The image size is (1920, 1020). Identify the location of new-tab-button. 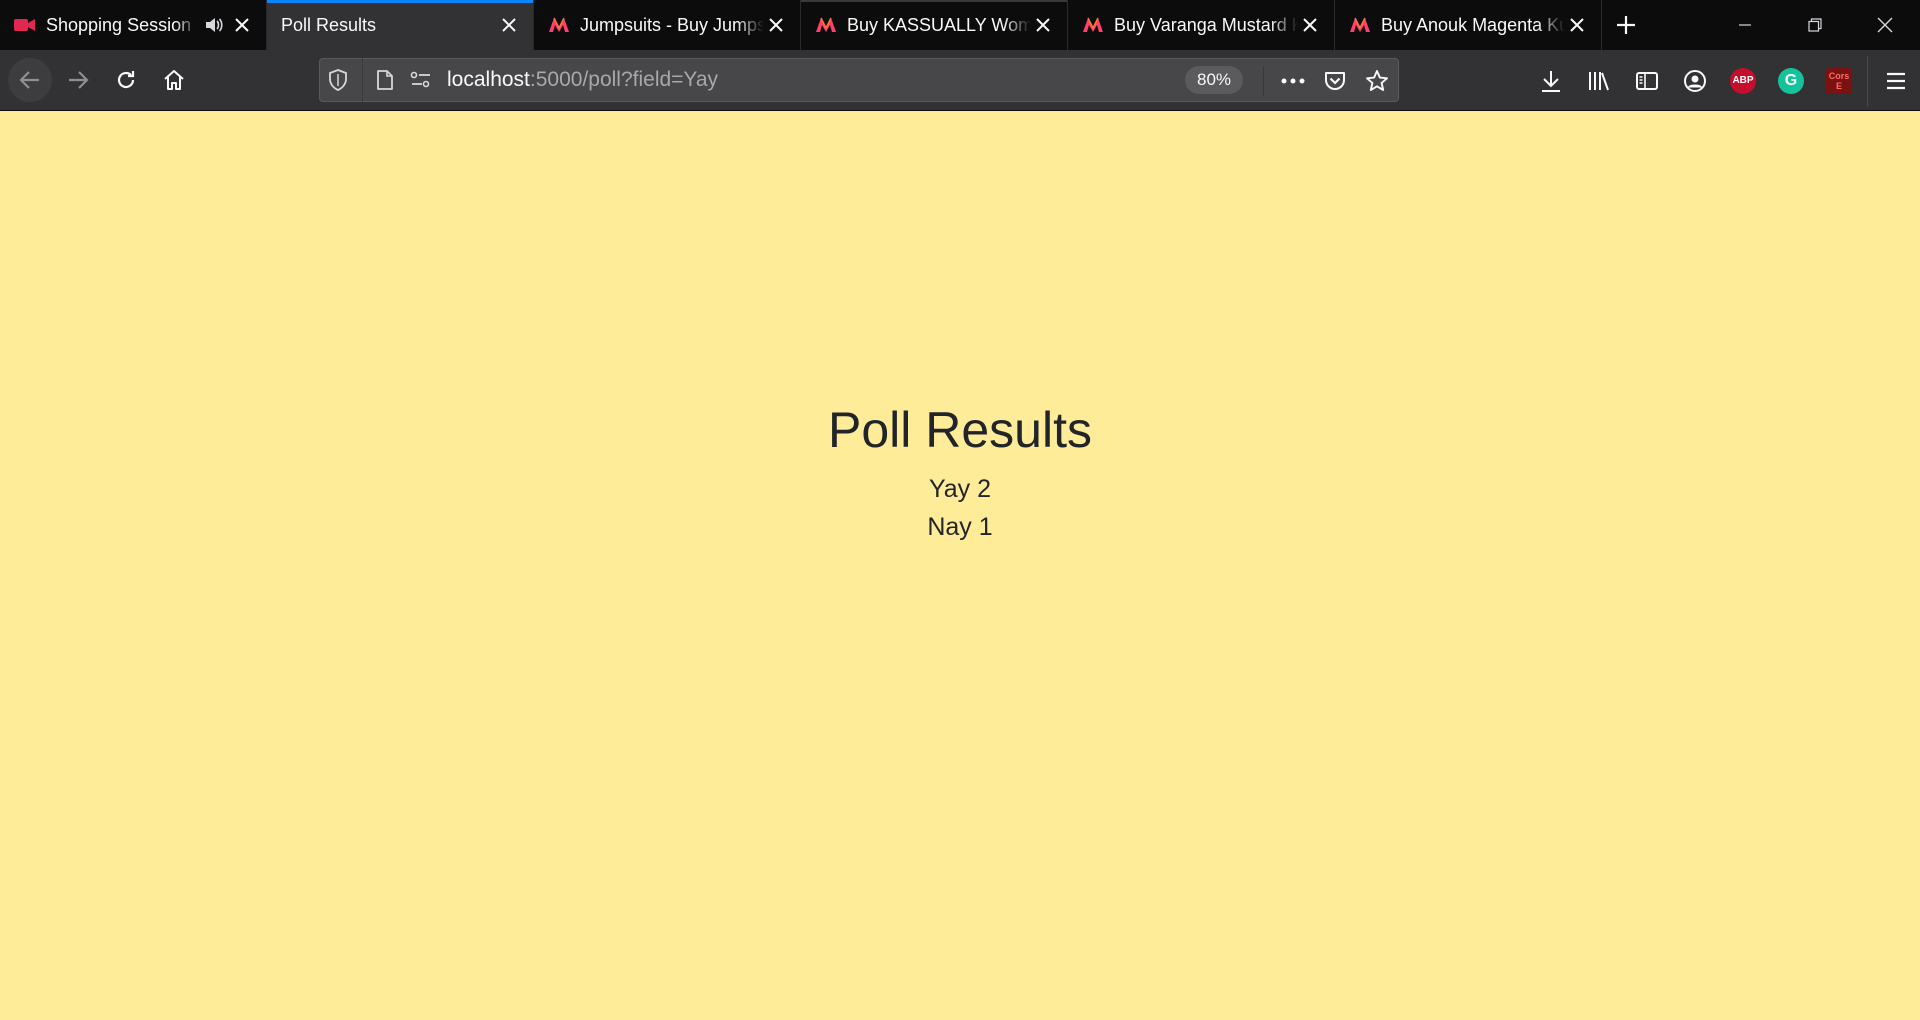
(1626, 25).